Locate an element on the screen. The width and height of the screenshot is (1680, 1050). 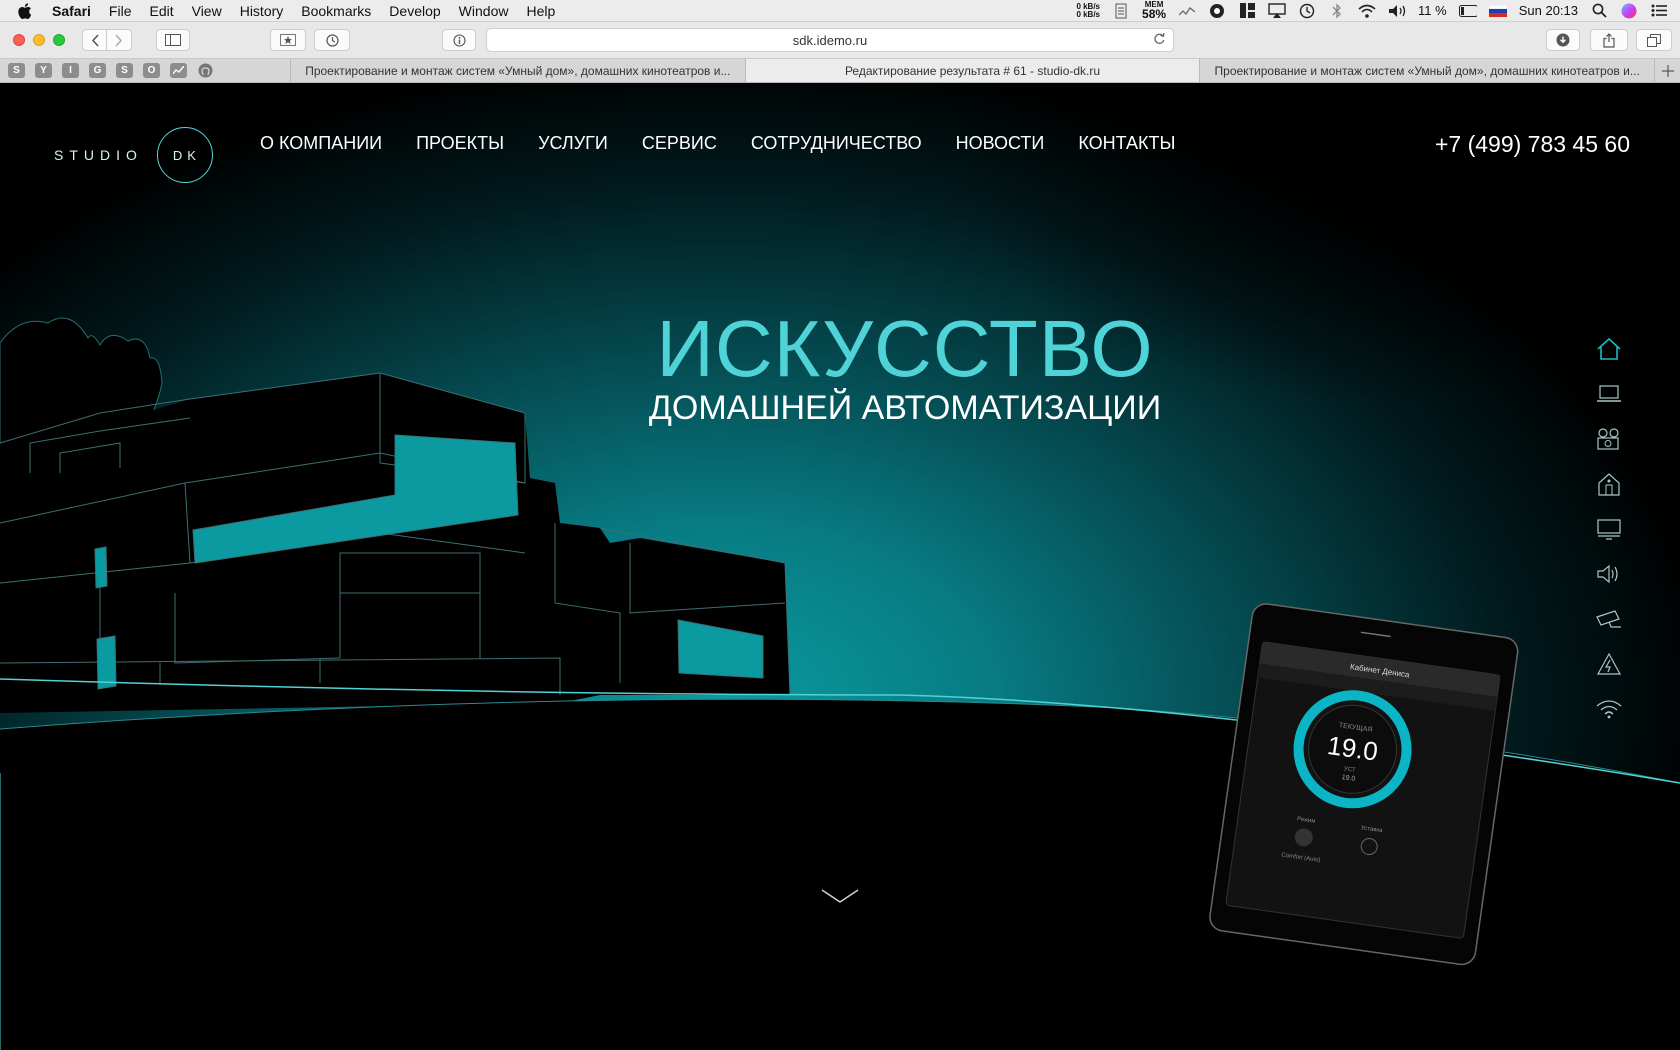
new-tab-button is located at coordinates (1667, 70).